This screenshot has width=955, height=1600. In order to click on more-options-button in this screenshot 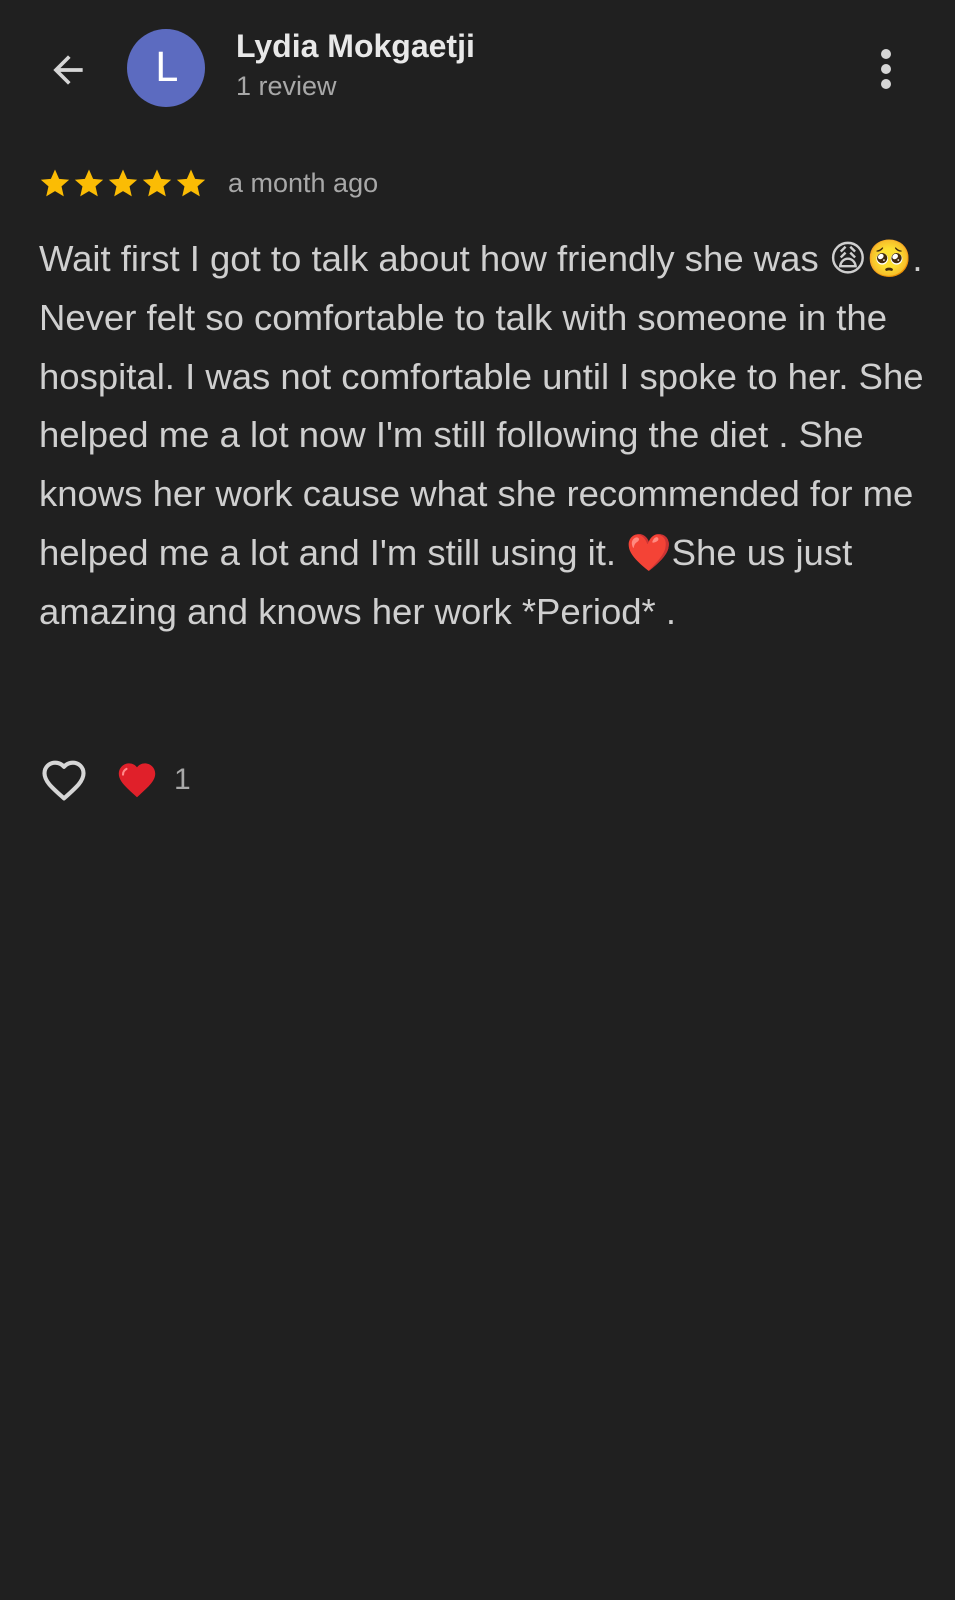, I will do `click(886, 69)`.